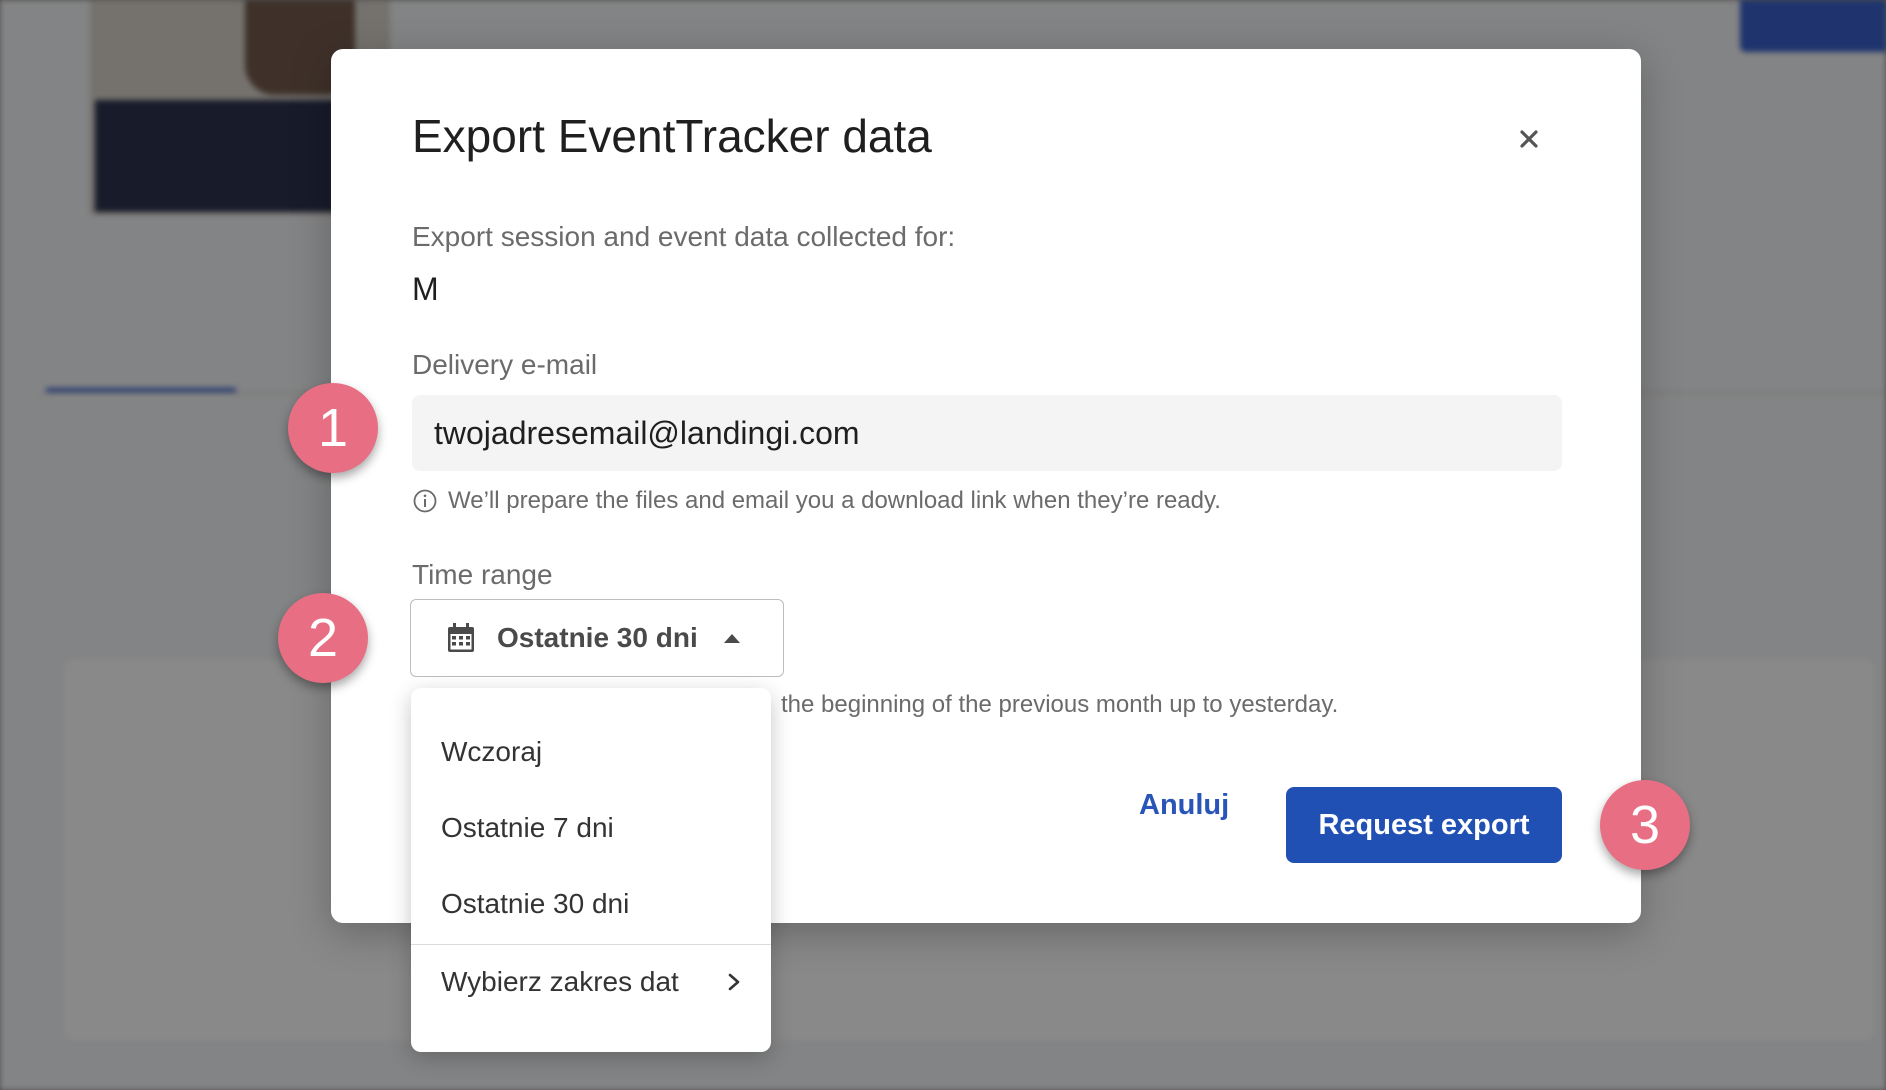 The width and height of the screenshot is (1886, 1090). I want to click on close-button, so click(1529, 139).